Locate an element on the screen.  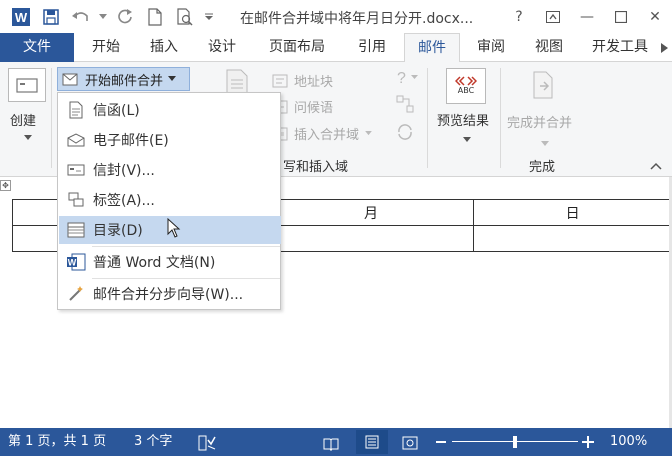
start-mail-merge-icon is located at coordinates (70, 79).